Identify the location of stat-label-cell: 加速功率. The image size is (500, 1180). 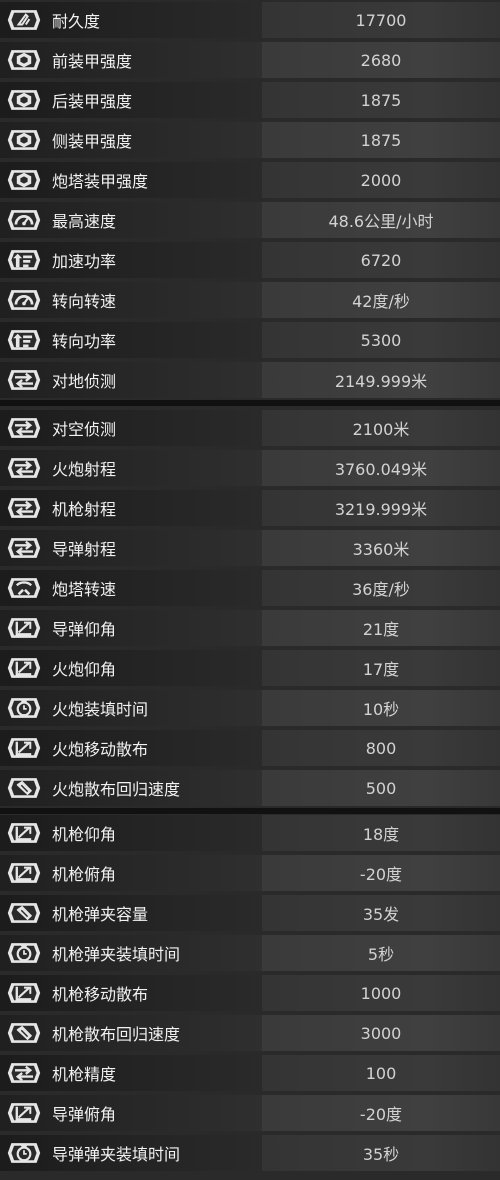
(131, 260).